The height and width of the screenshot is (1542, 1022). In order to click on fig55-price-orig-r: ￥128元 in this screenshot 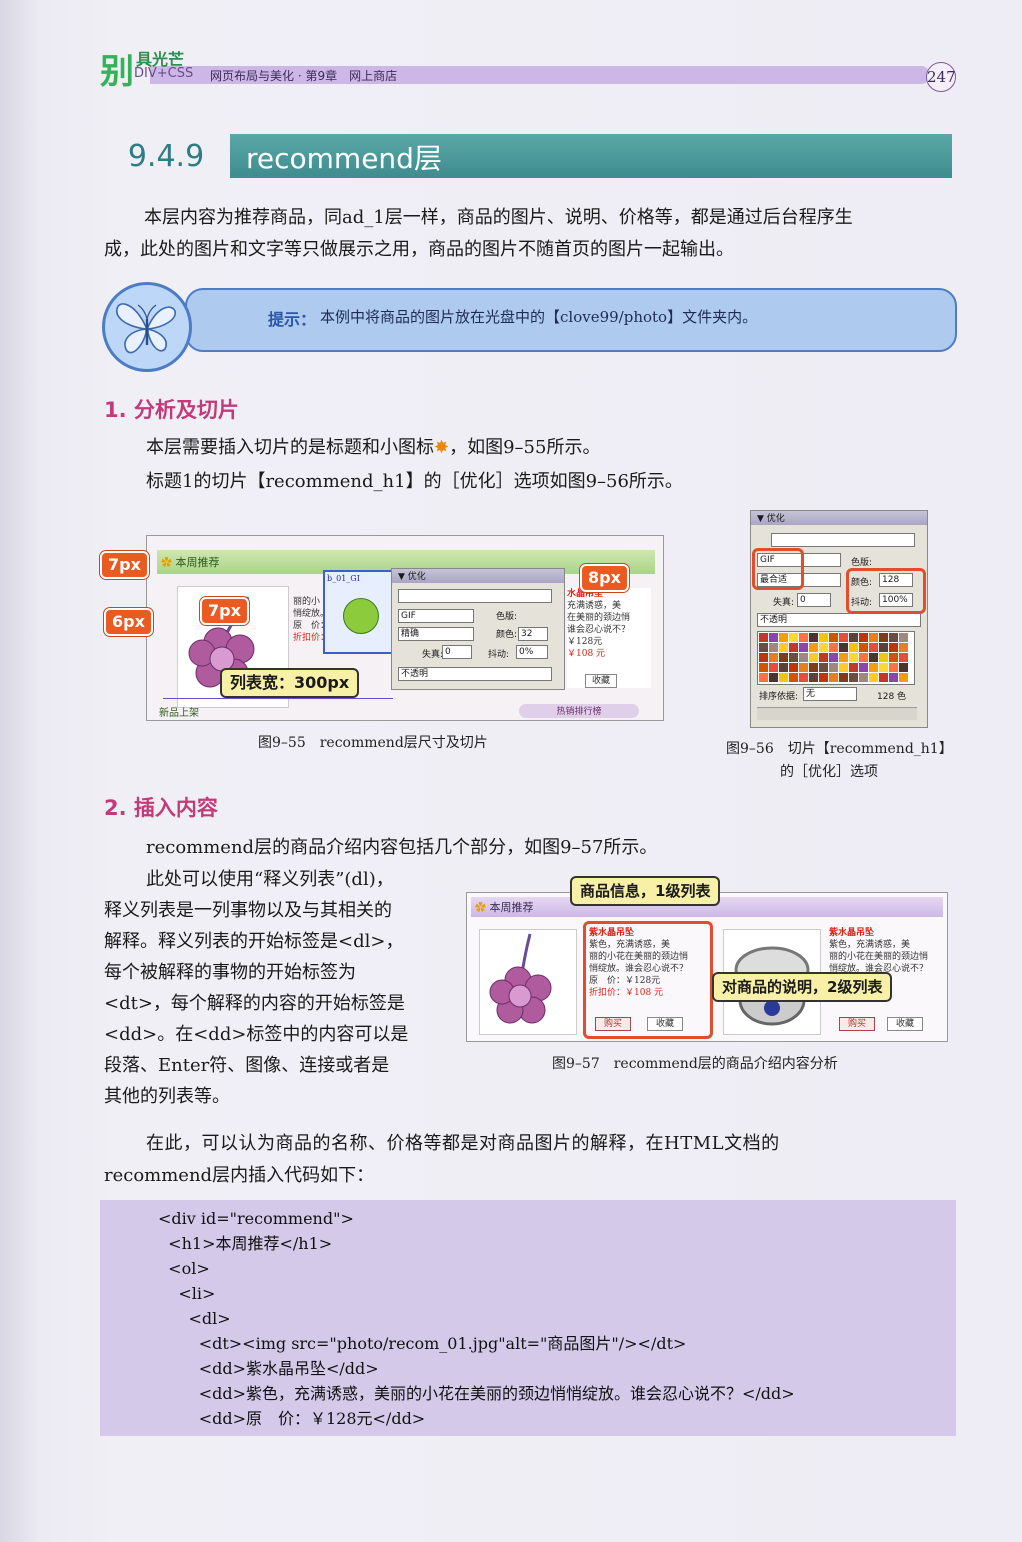, I will do `click(585, 642)`.